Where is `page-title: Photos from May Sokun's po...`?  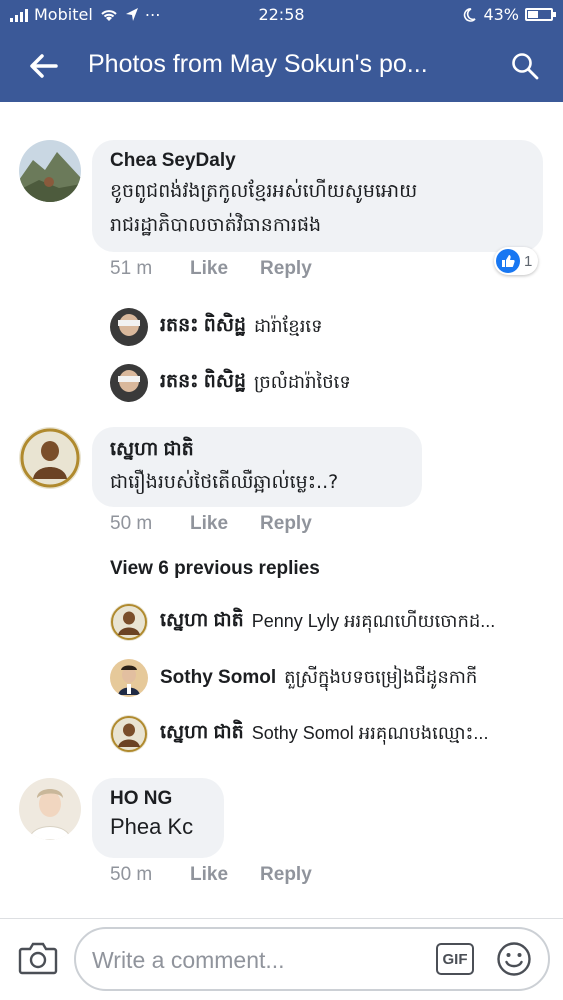 page-title: Photos from May Sokun's po... is located at coordinates (258, 64).